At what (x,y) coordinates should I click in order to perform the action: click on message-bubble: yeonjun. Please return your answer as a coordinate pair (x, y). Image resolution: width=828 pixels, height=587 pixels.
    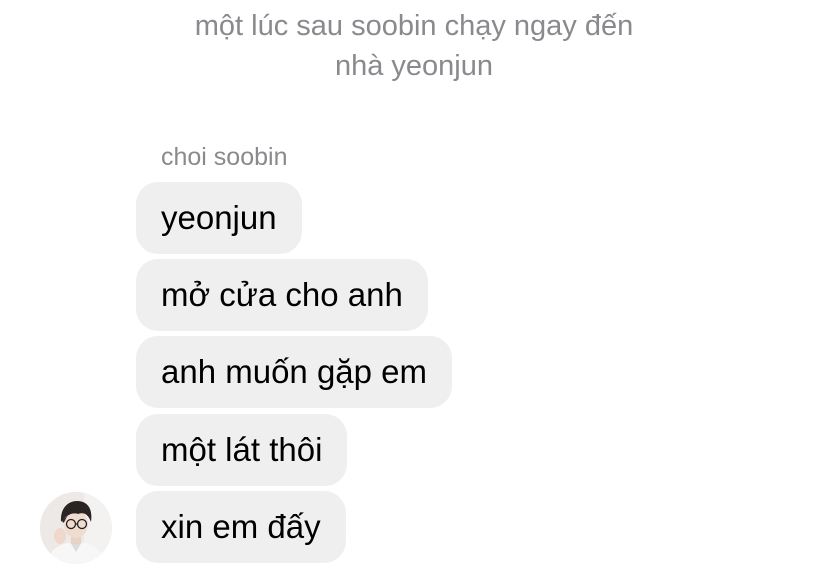
    Looking at the image, I should click on (219, 218).